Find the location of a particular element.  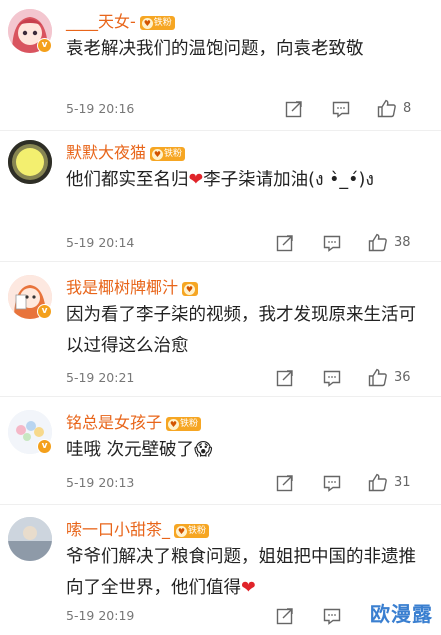

comment-time: 5-19 20:21 is located at coordinates (100, 377).